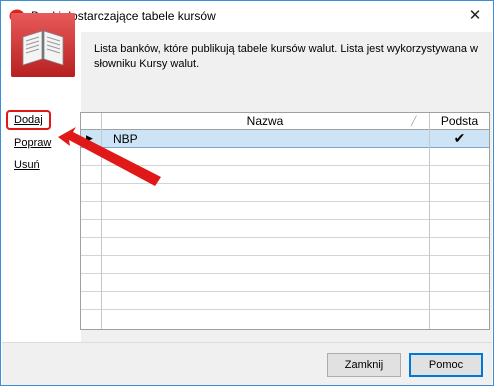 The width and height of the screenshot is (494, 386). What do you see at coordinates (32, 143) in the screenshot?
I see `edit-link: Popraw` at bounding box center [32, 143].